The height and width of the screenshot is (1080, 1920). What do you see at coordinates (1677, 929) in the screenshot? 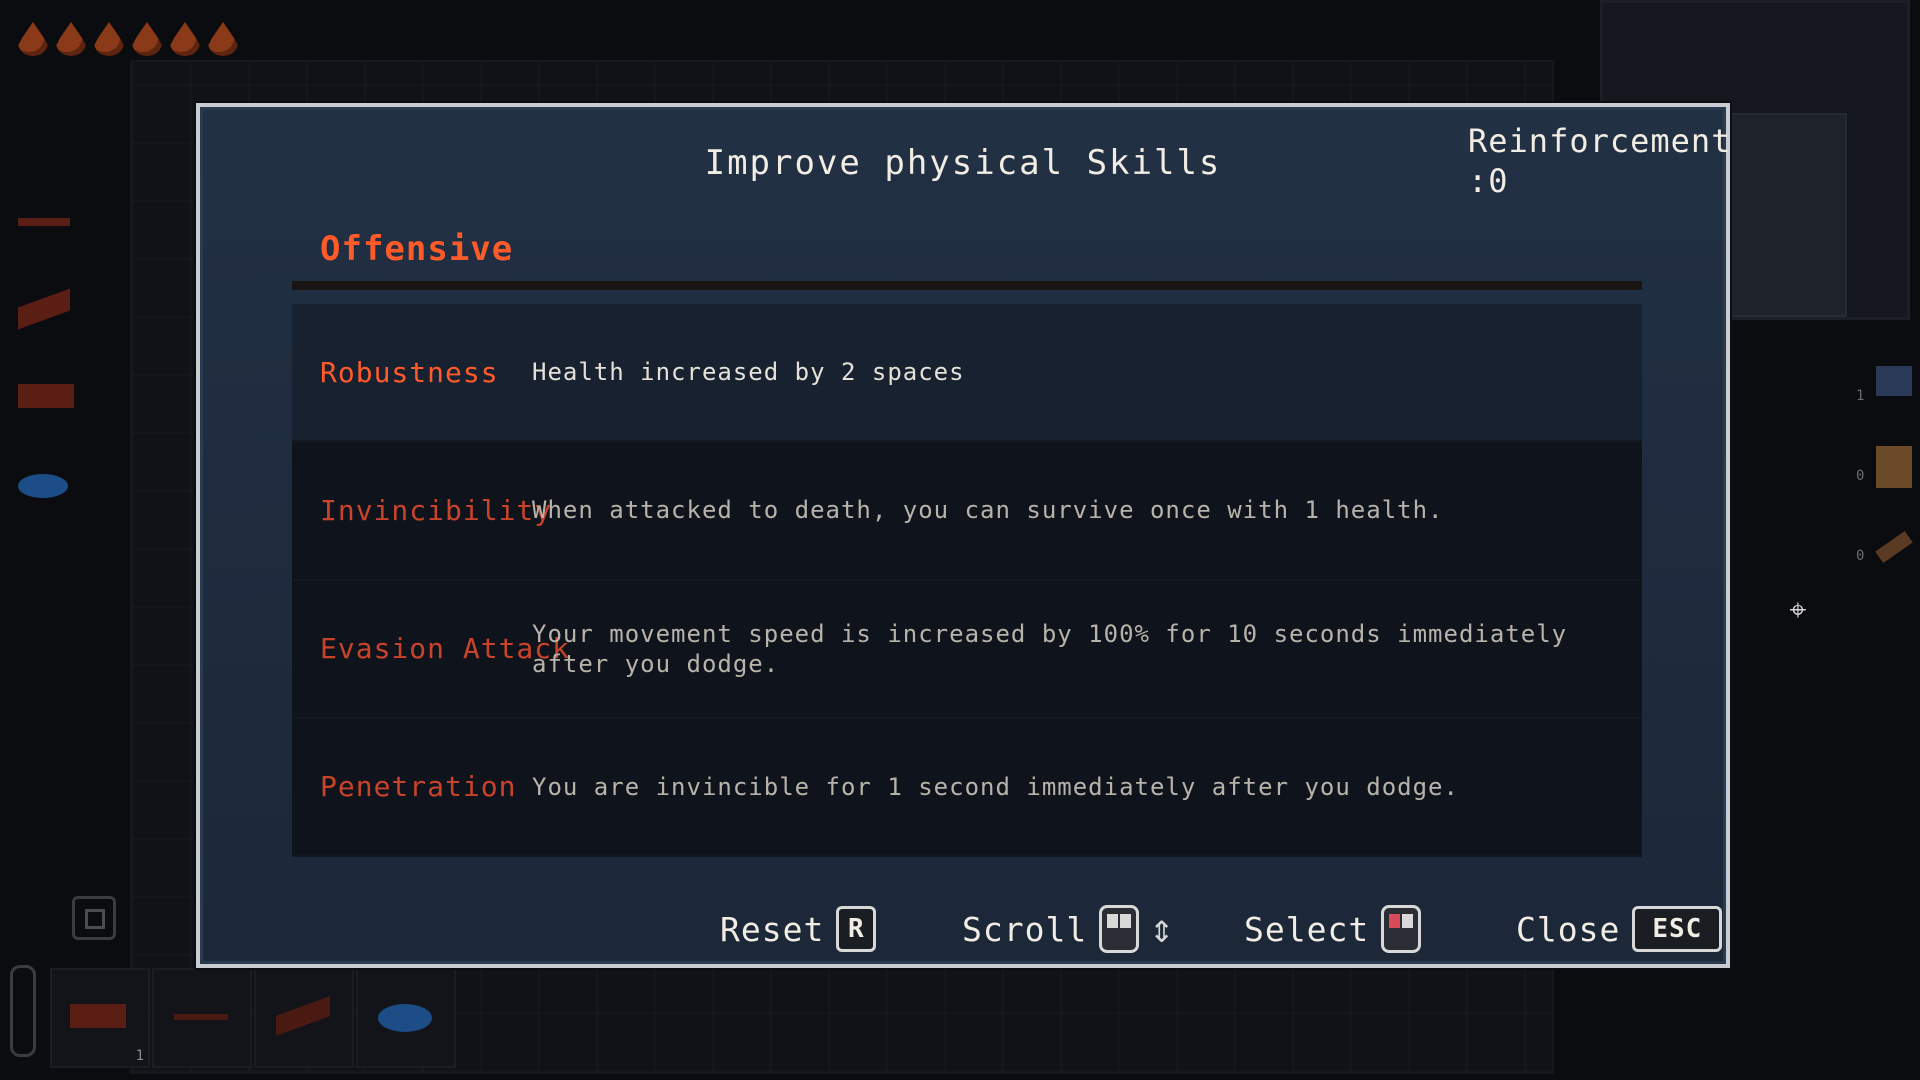
I see `esc-key-icon: ESC` at bounding box center [1677, 929].